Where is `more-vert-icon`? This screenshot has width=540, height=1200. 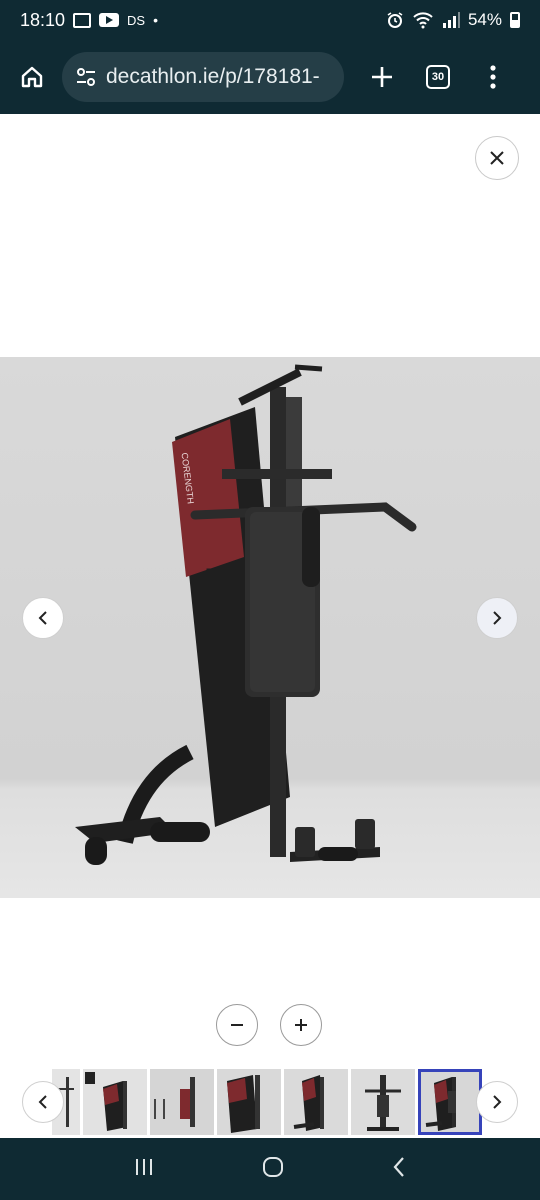
more-vert-icon is located at coordinates (493, 77).